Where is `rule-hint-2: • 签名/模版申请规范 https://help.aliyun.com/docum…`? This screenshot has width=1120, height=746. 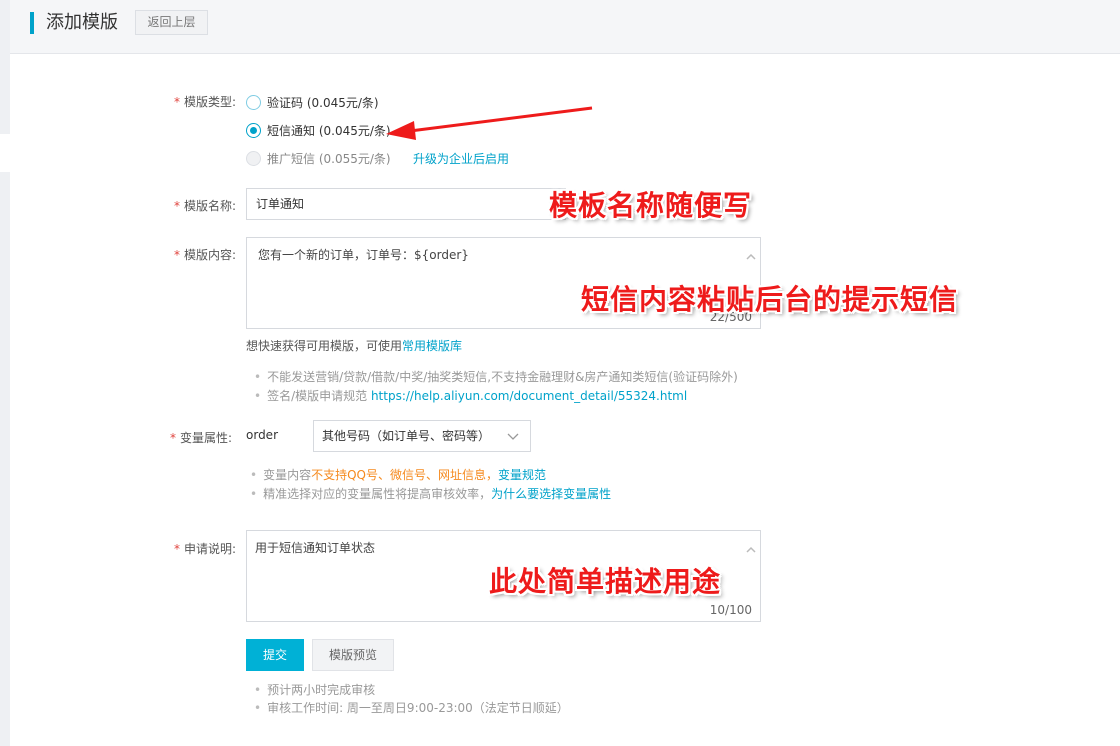
rule-hint-2: • 签名/模版申请规范 https://help.aliyun.com/docum… is located at coordinates (471, 396).